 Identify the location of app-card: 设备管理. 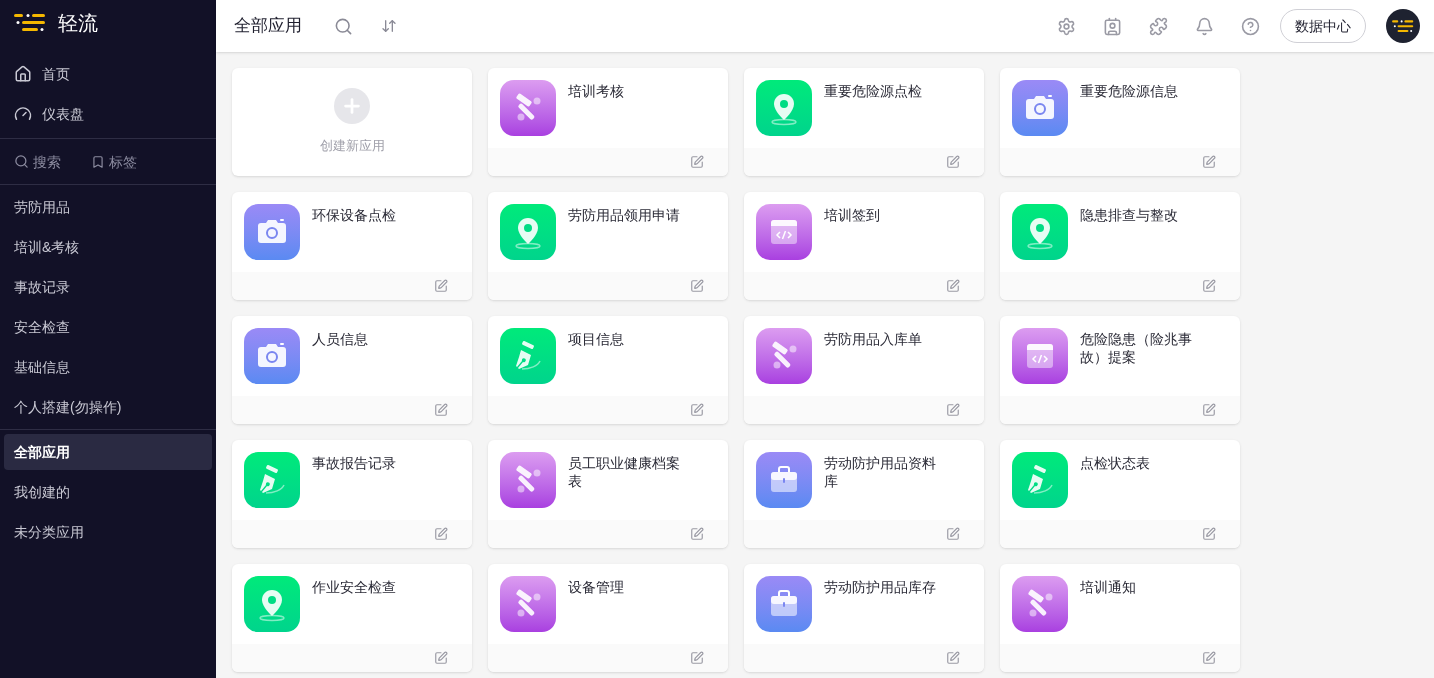
(608, 618).